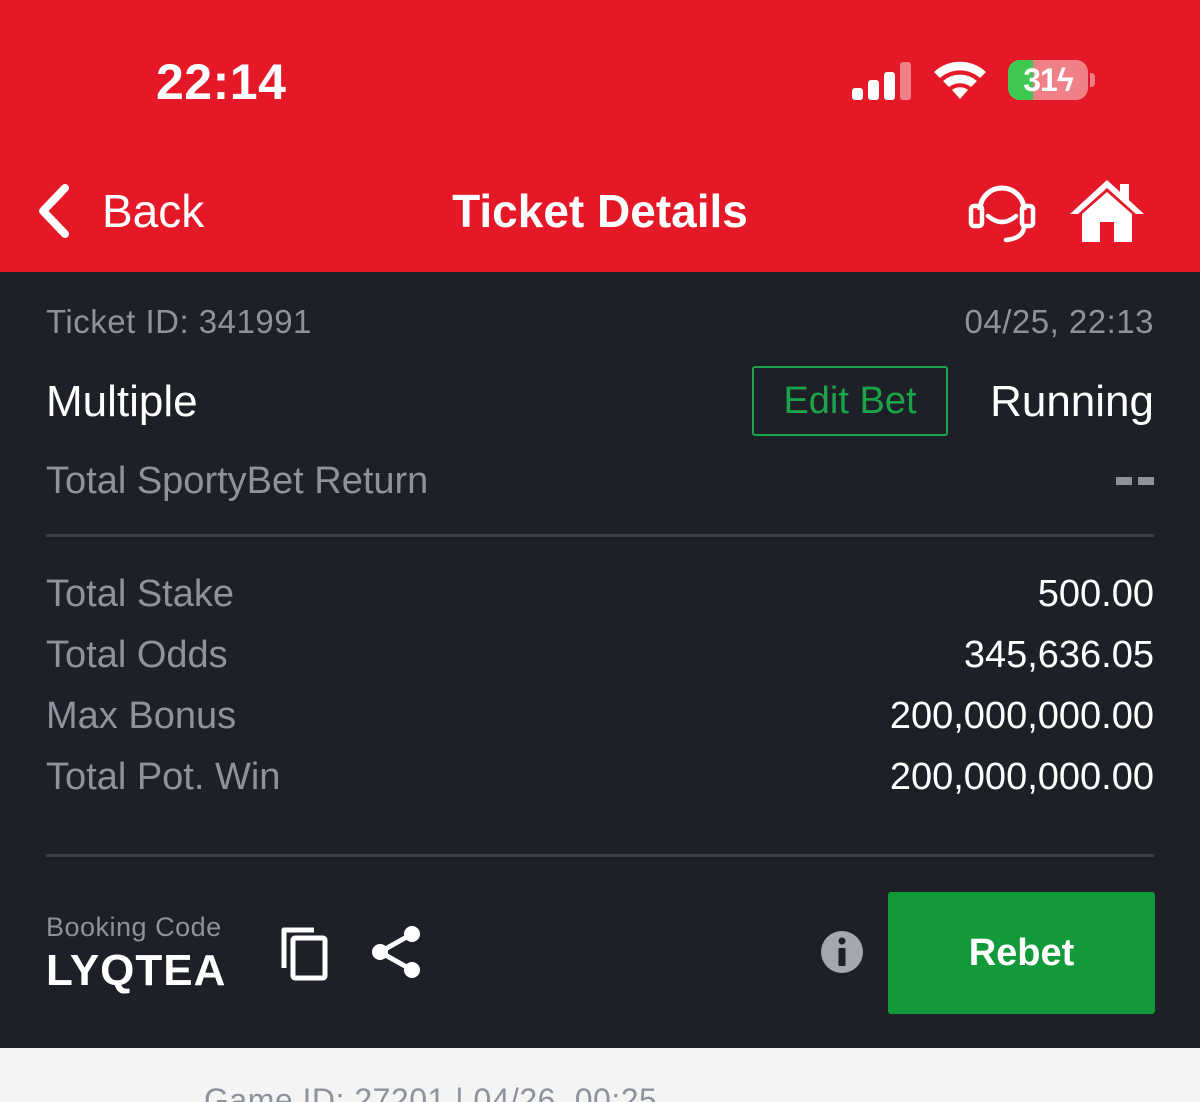 Image resolution: width=1200 pixels, height=1102 pixels. I want to click on back-label: Back, so click(153, 211).